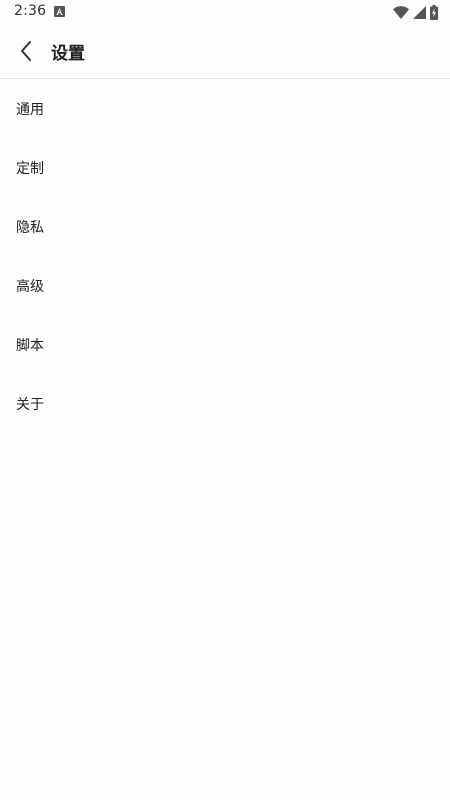 Image resolution: width=450 pixels, height=800 pixels. I want to click on settings-item-label: 关于, so click(30, 404).